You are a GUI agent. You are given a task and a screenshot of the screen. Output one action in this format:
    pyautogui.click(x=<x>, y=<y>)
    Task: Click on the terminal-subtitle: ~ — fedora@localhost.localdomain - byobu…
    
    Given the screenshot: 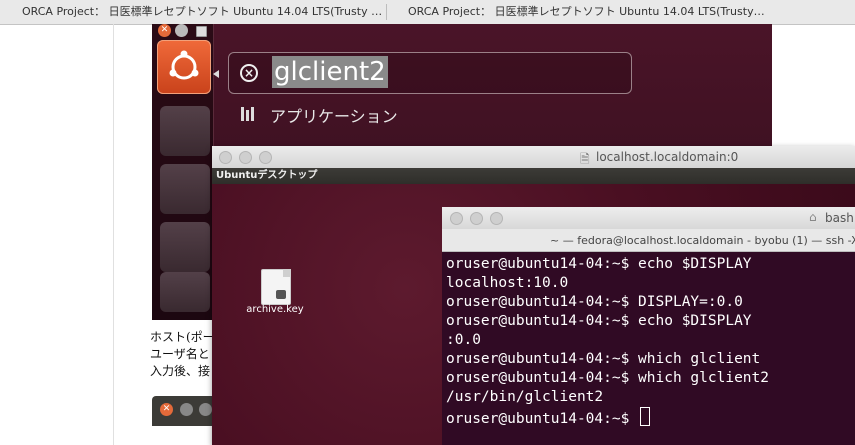 What is the action you would take?
    pyautogui.click(x=702, y=240)
    